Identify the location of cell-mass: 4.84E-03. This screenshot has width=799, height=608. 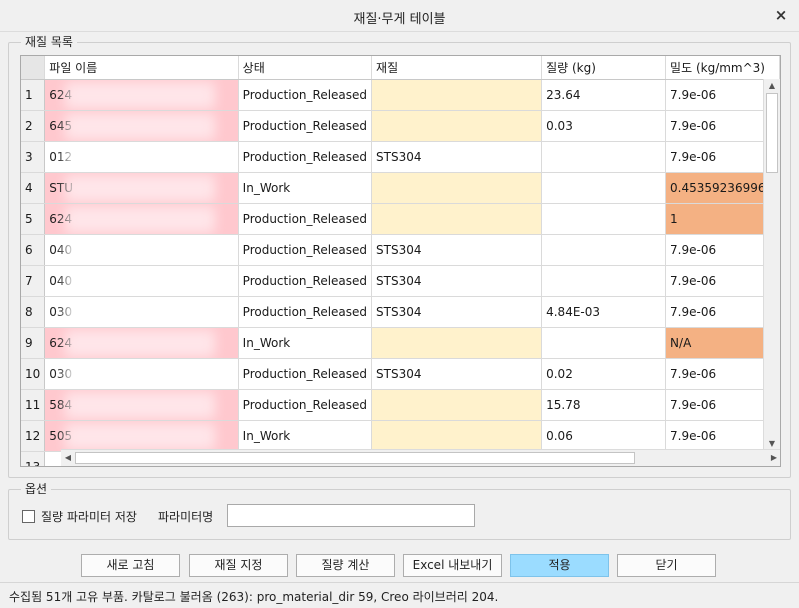
(604, 312).